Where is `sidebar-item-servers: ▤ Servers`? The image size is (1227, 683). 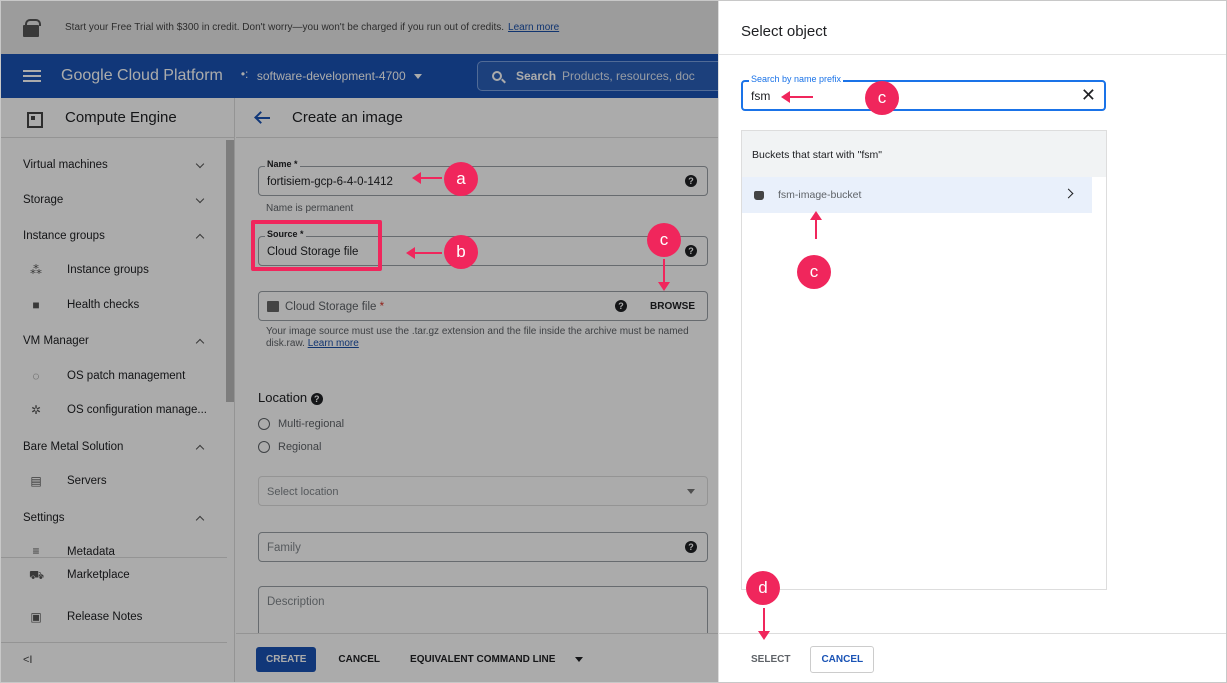
sidebar-item-servers: ▤ Servers is located at coordinates (114, 481).